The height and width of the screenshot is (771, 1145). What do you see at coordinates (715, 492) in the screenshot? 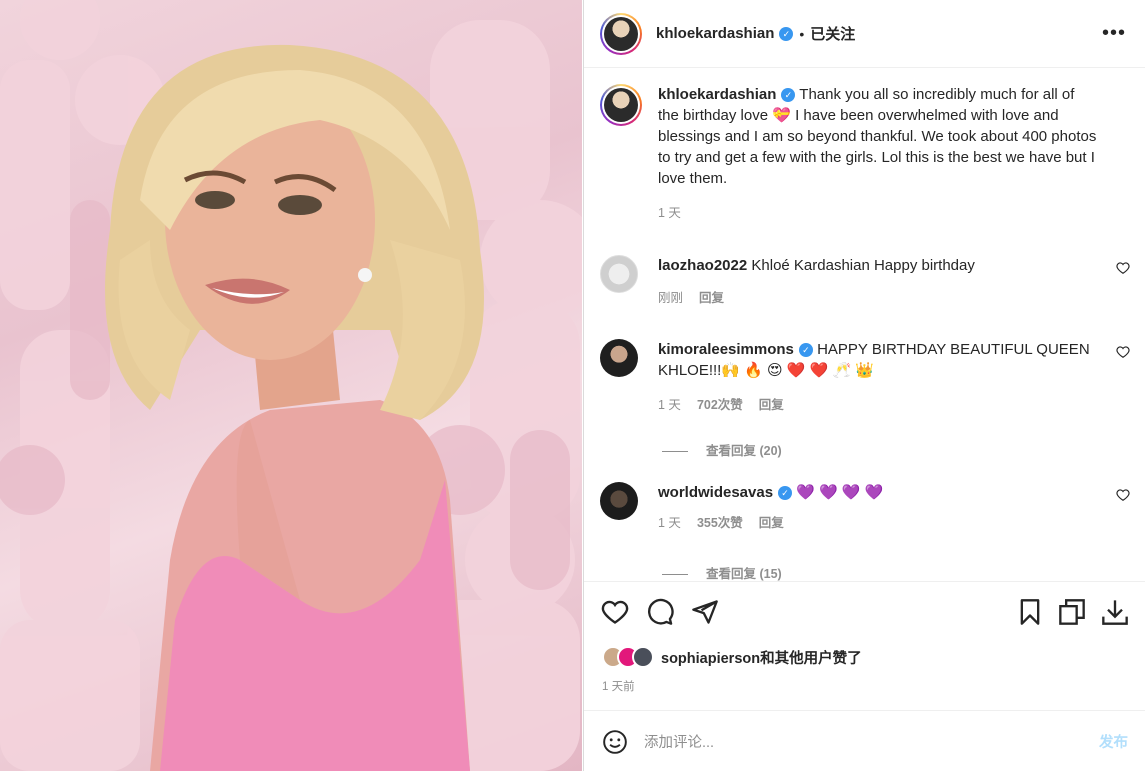
I see `comment-username: worldwidesavas` at bounding box center [715, 492].